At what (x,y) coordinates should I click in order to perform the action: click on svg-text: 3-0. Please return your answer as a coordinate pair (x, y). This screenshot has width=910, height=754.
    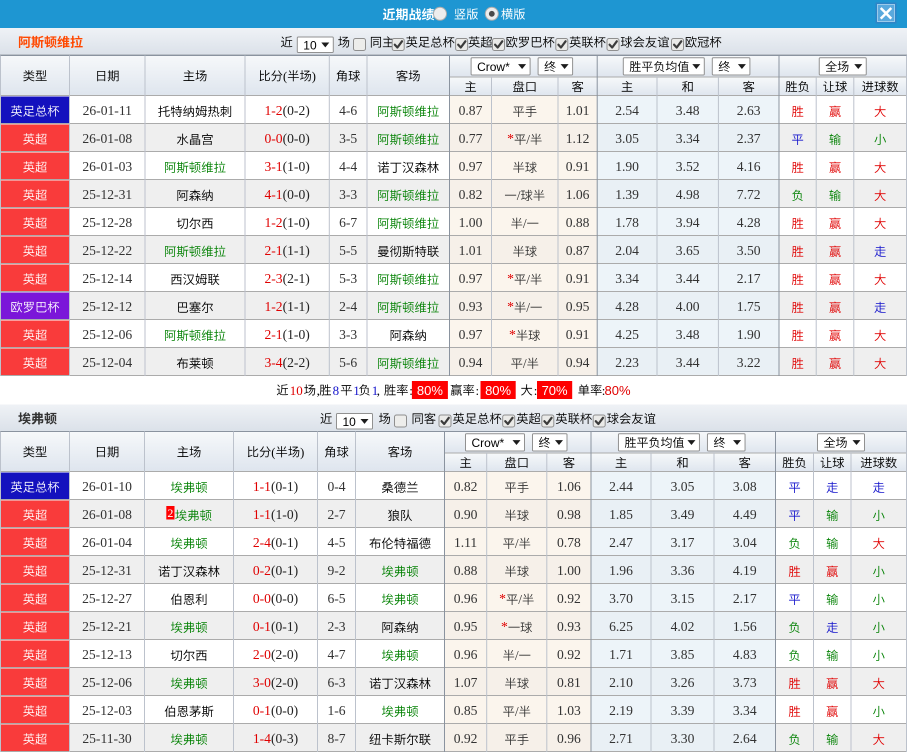
    Looking at the image, I should click on (262, 682).